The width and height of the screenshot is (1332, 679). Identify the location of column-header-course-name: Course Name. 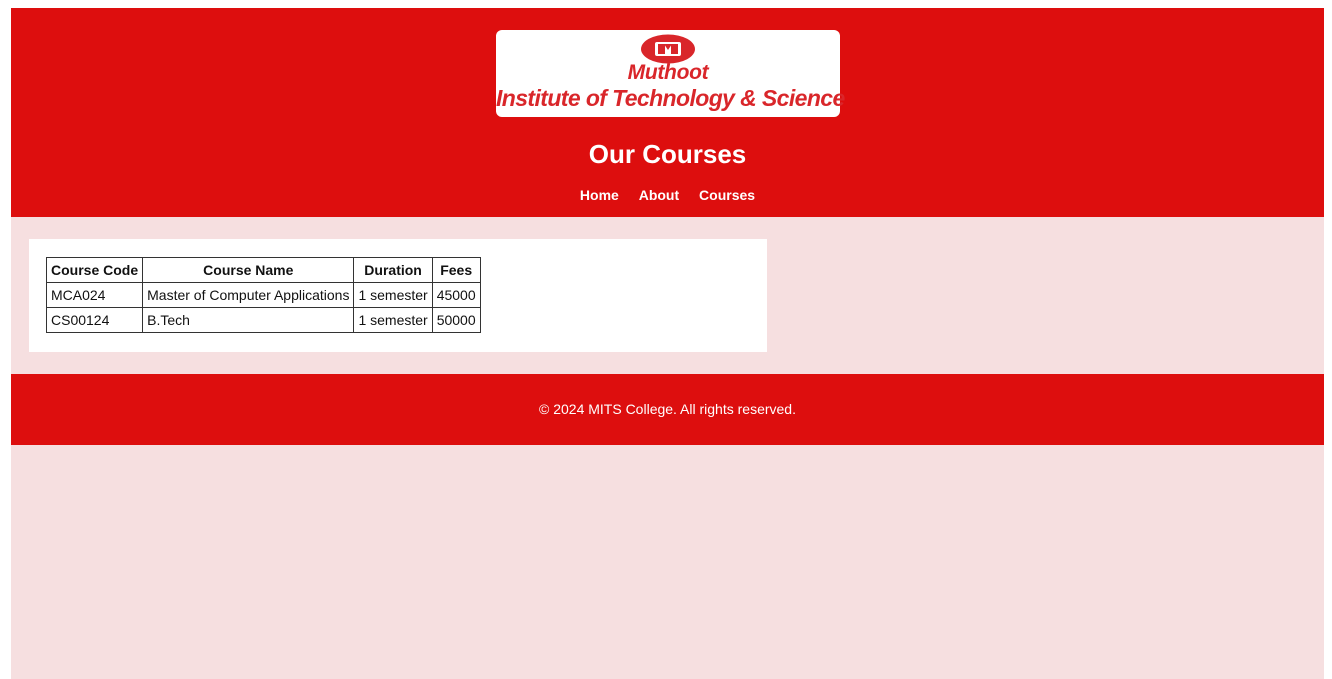
(248, 270).